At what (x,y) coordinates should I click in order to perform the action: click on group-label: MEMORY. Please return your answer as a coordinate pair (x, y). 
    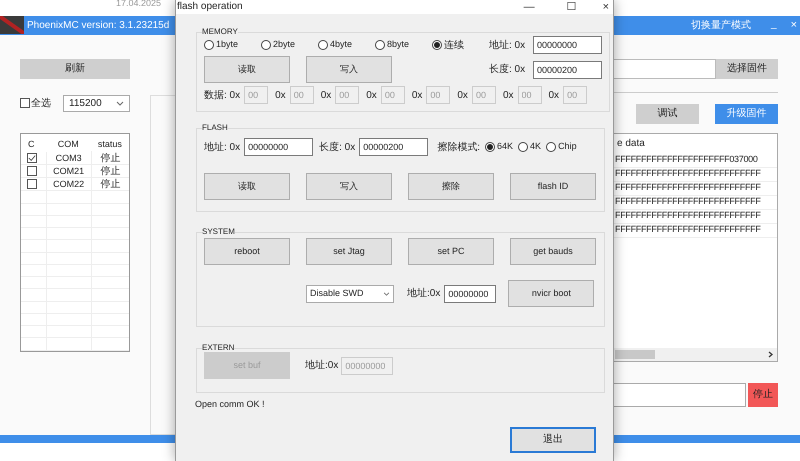
    Looking at the image, I should click on (220, 32).